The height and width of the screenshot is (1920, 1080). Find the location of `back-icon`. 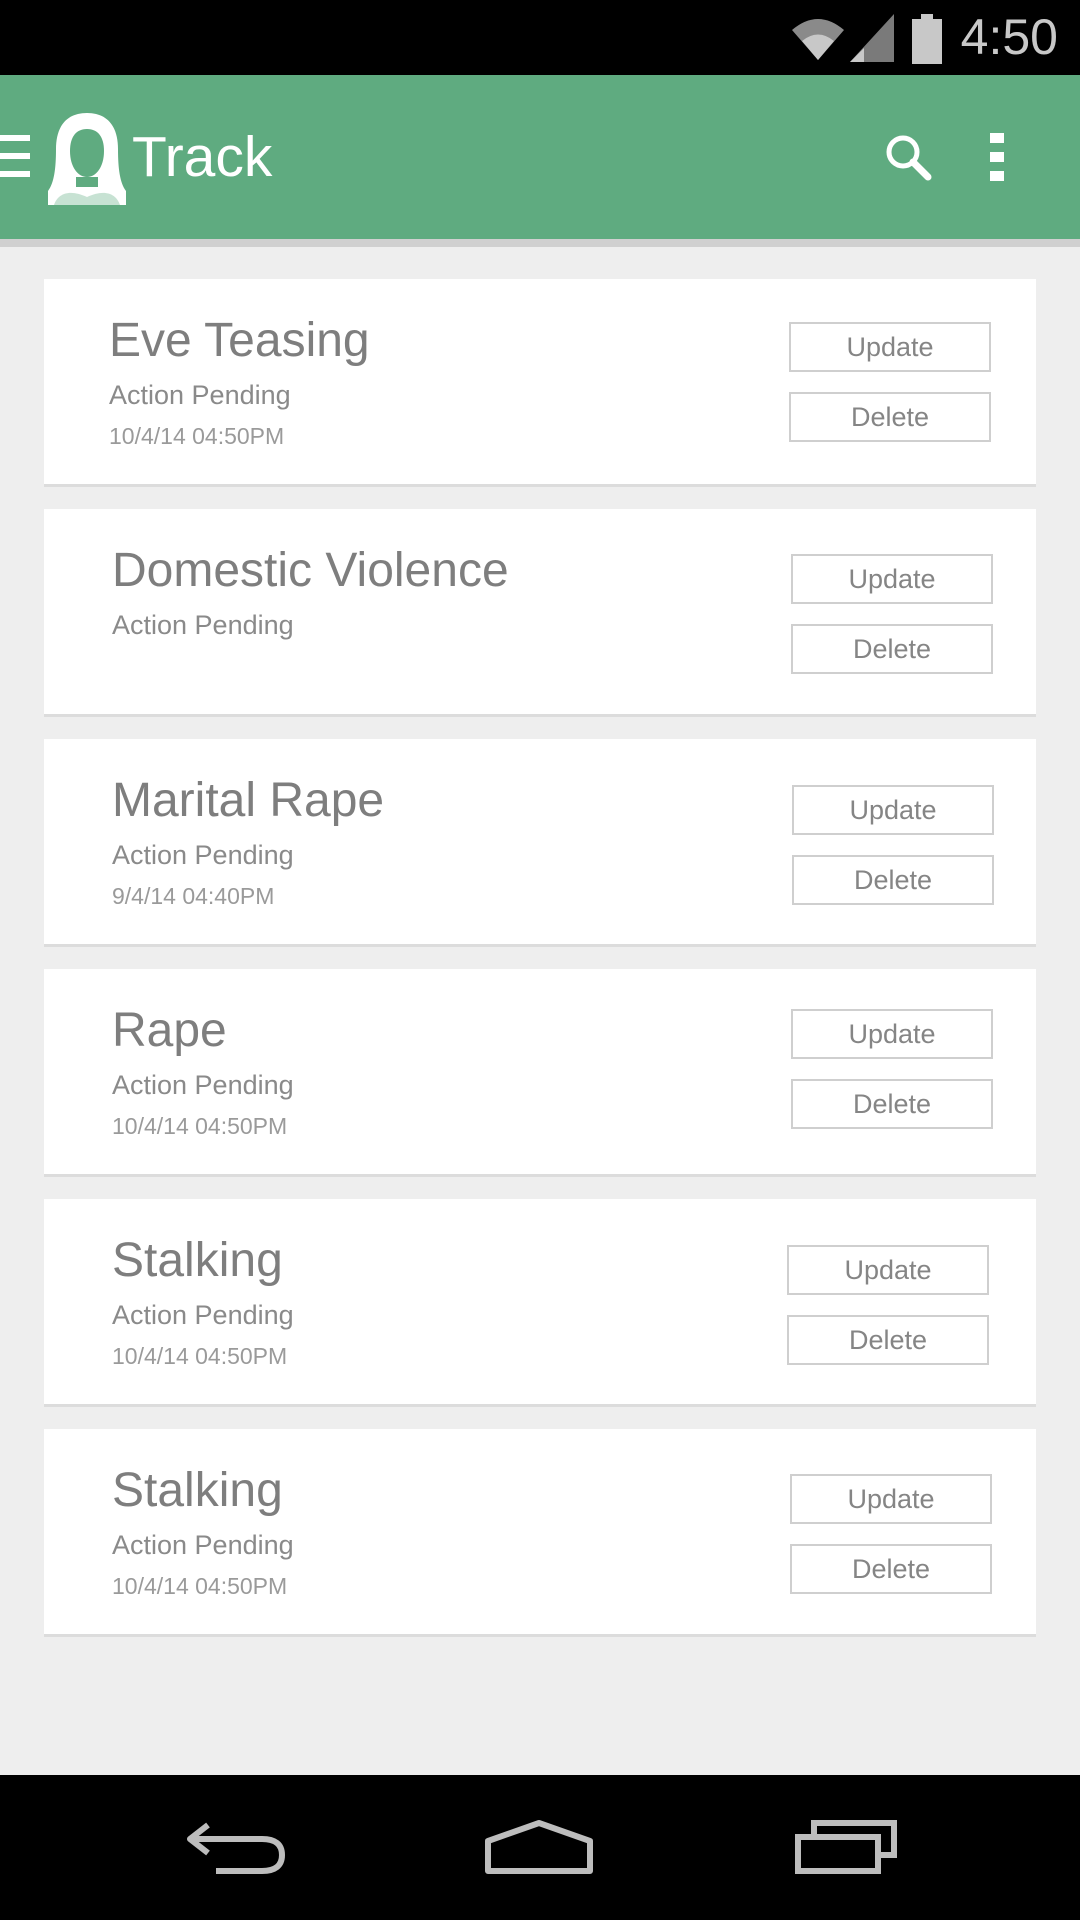

back-icon is located at coordinates (236, 1847).